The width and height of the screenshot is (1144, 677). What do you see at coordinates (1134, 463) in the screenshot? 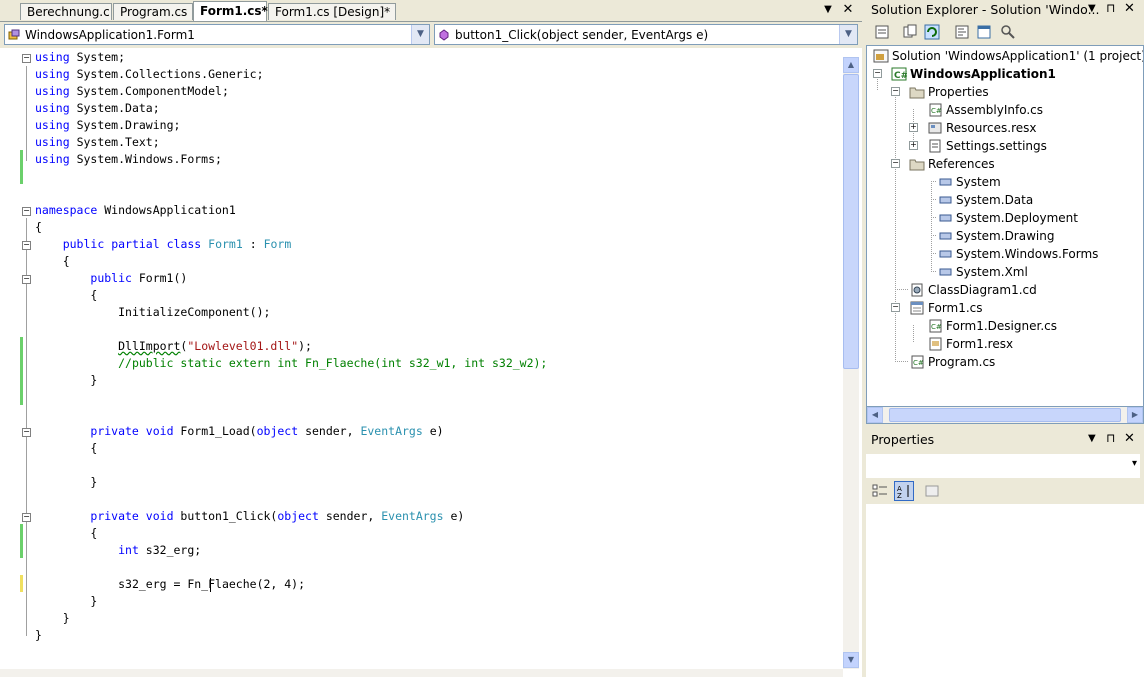
I see `combo-arrow-icon: ▾` at bounding box center [1134, 463].